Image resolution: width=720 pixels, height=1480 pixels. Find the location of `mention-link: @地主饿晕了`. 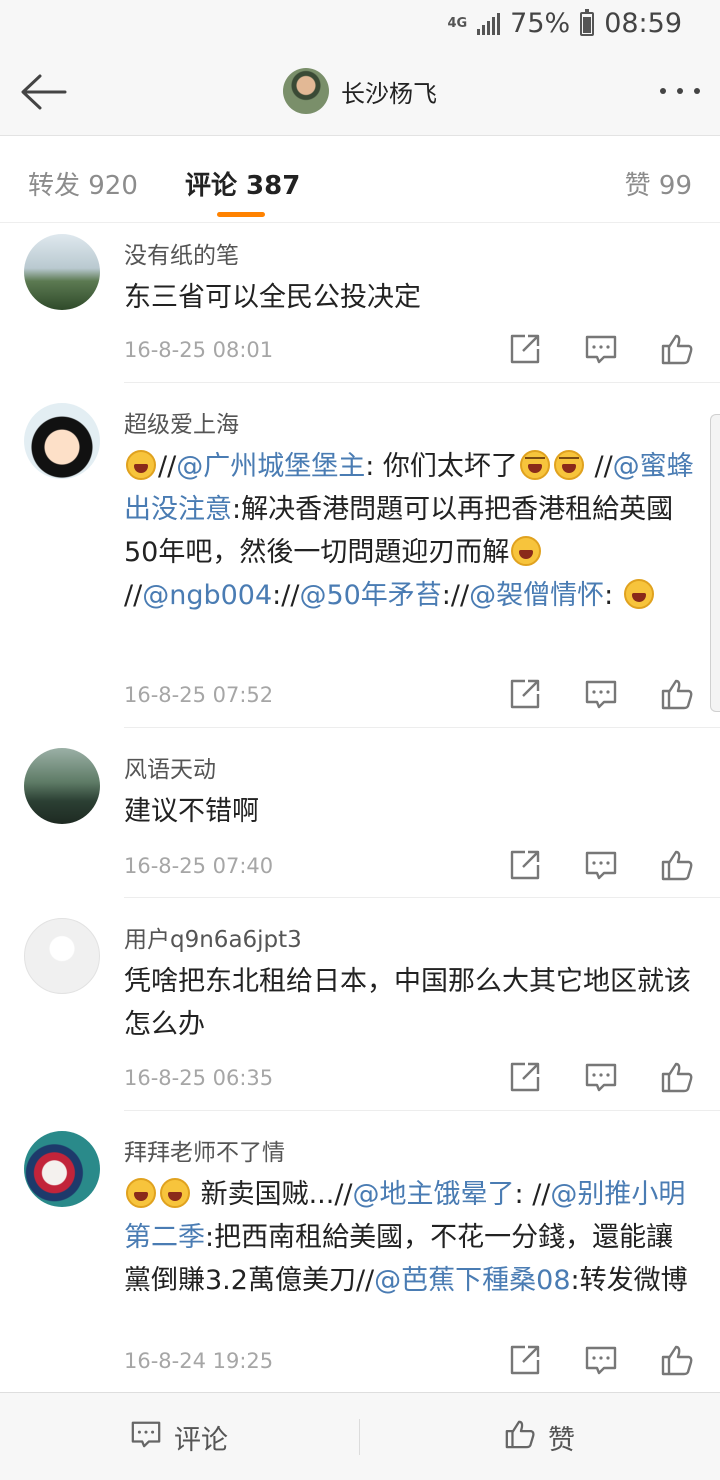

mention-link: @地主饿晕了 is located at coordinates (434, 1194).